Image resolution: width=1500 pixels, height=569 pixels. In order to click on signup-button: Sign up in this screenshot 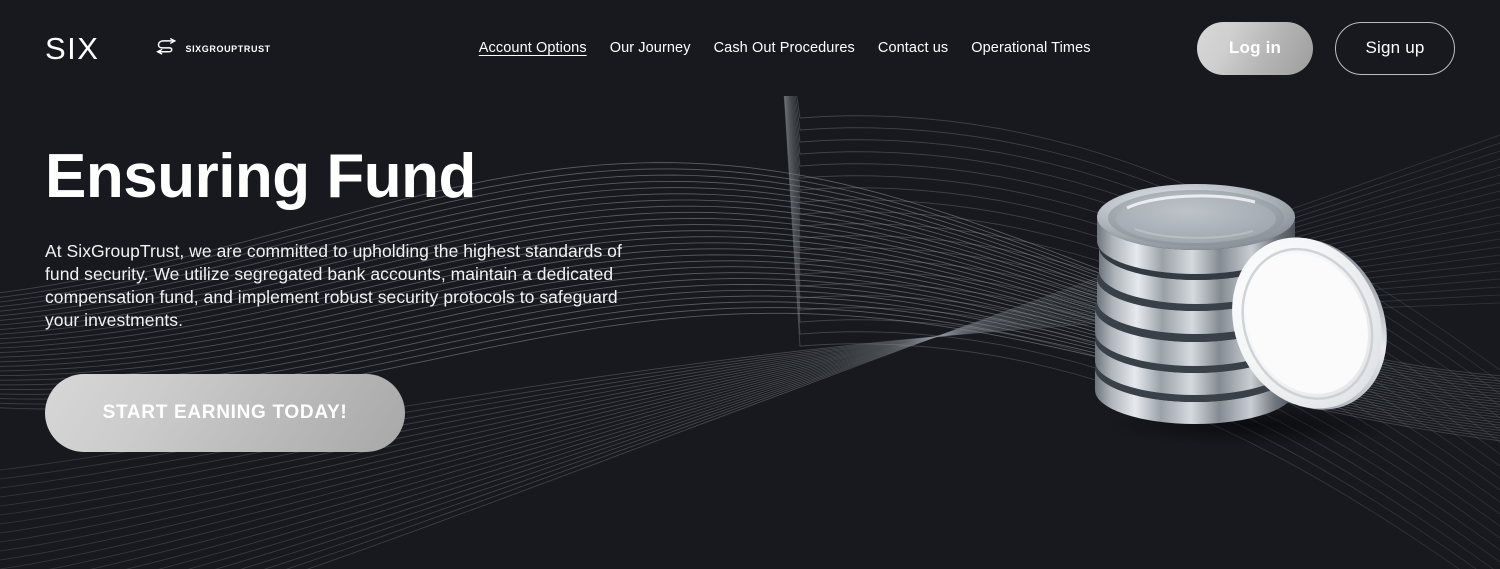, I will do `click(1395, 48)`.